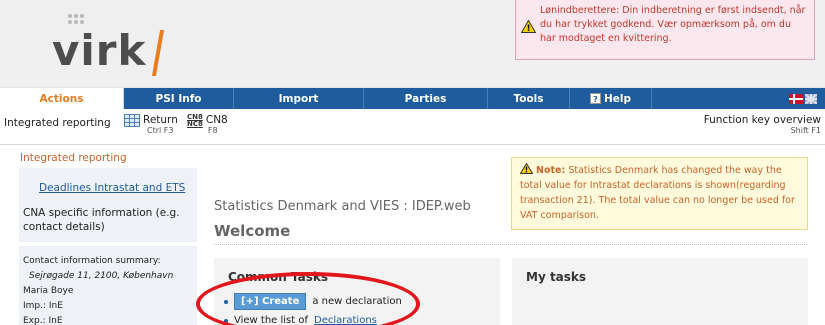 This screenshot has height=325, width=825. I want to click on cn8-shortcut: F8, so click(212, 130).